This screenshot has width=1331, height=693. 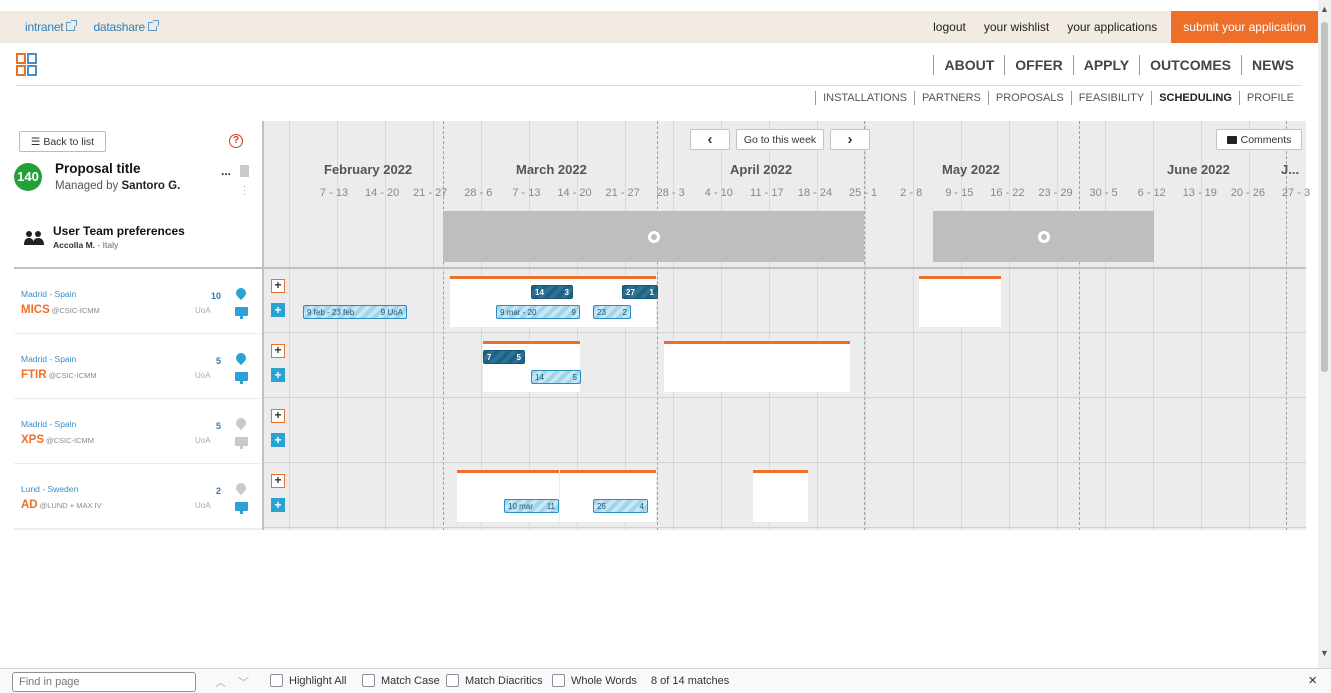 What do you see at coordinates (74, 245) in the screenshot?
I see `team-member-name: Accolla M.` at bounding box center [74, 245].